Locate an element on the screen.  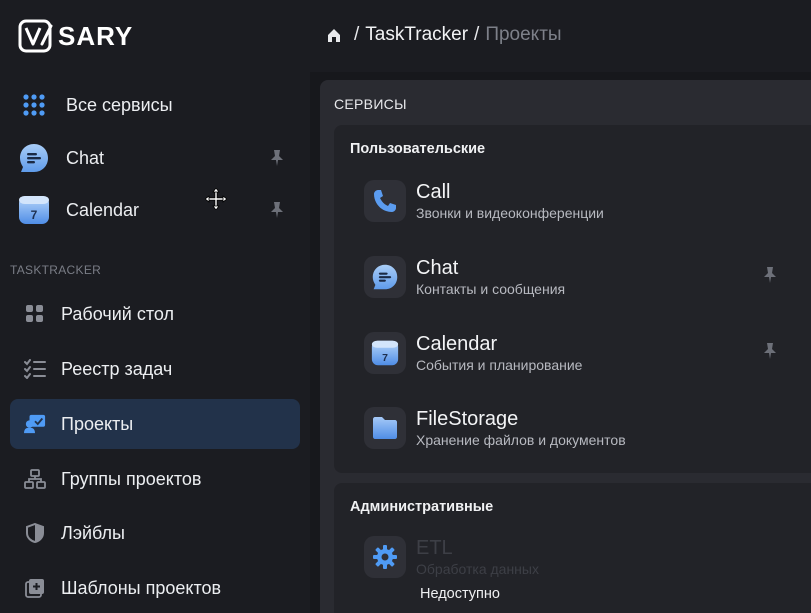
sidebar-item-task-registry: Реестр задач is located at coordinates (155, 369).